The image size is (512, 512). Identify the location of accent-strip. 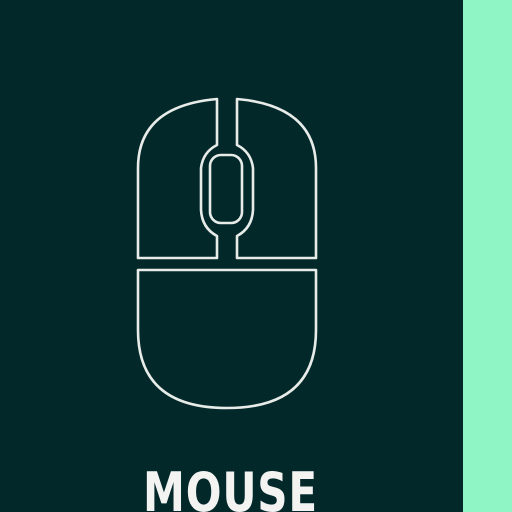
(487, 256).